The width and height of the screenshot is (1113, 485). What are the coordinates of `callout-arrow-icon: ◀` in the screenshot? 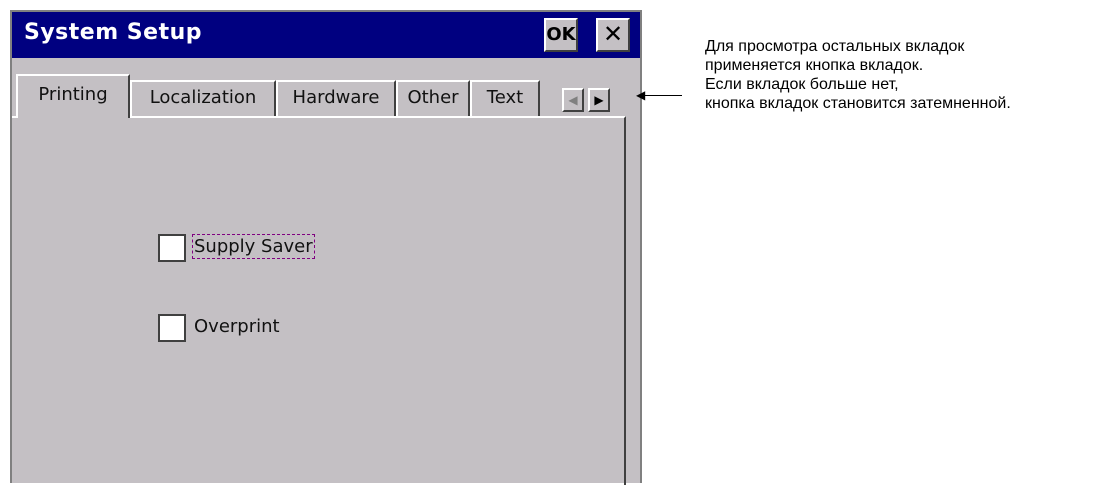 It's located at (641, 95).